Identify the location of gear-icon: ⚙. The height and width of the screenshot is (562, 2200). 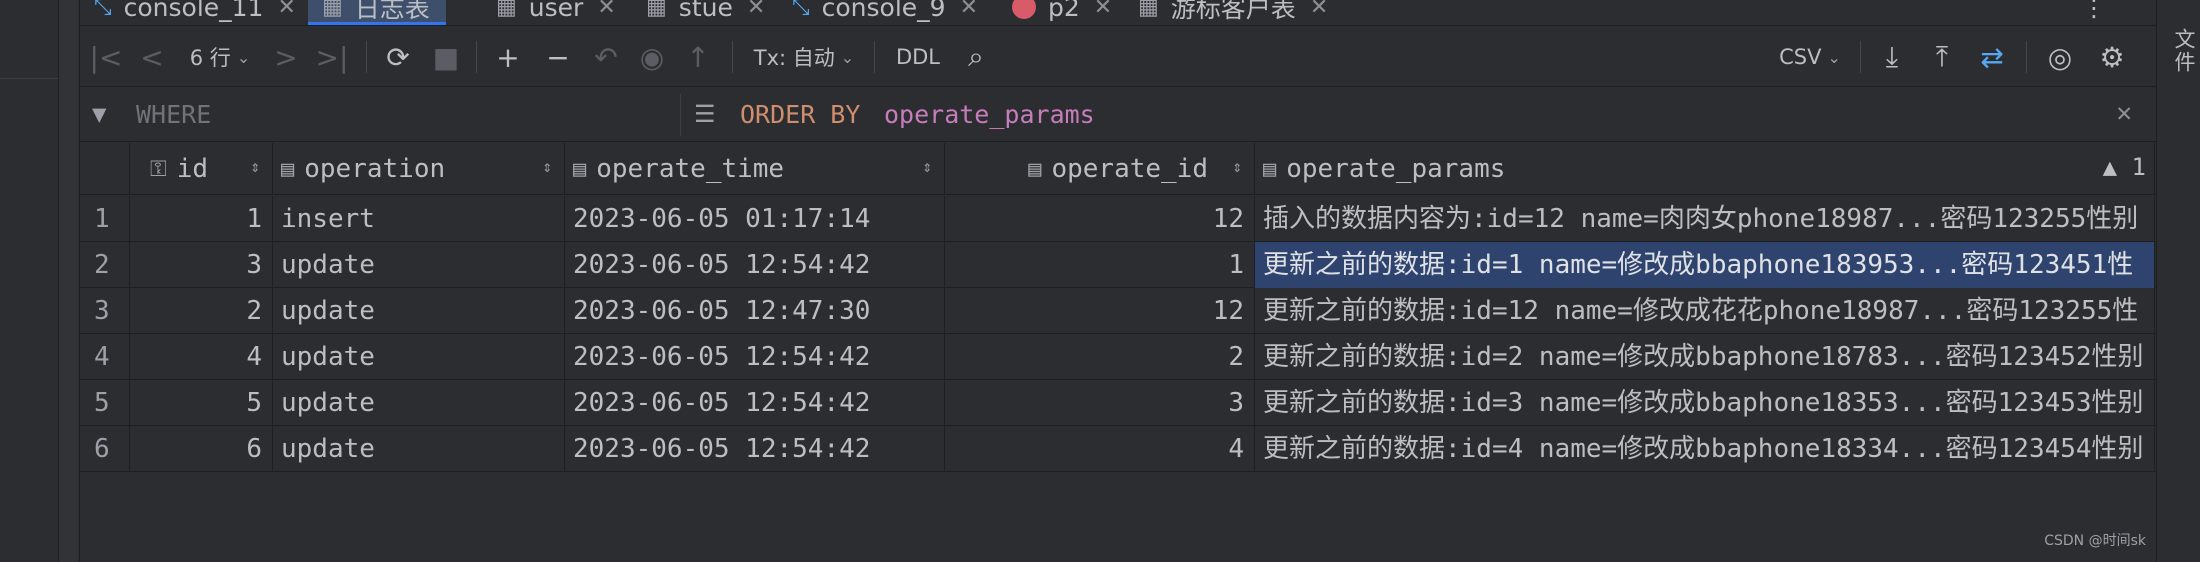
(2112, 57).